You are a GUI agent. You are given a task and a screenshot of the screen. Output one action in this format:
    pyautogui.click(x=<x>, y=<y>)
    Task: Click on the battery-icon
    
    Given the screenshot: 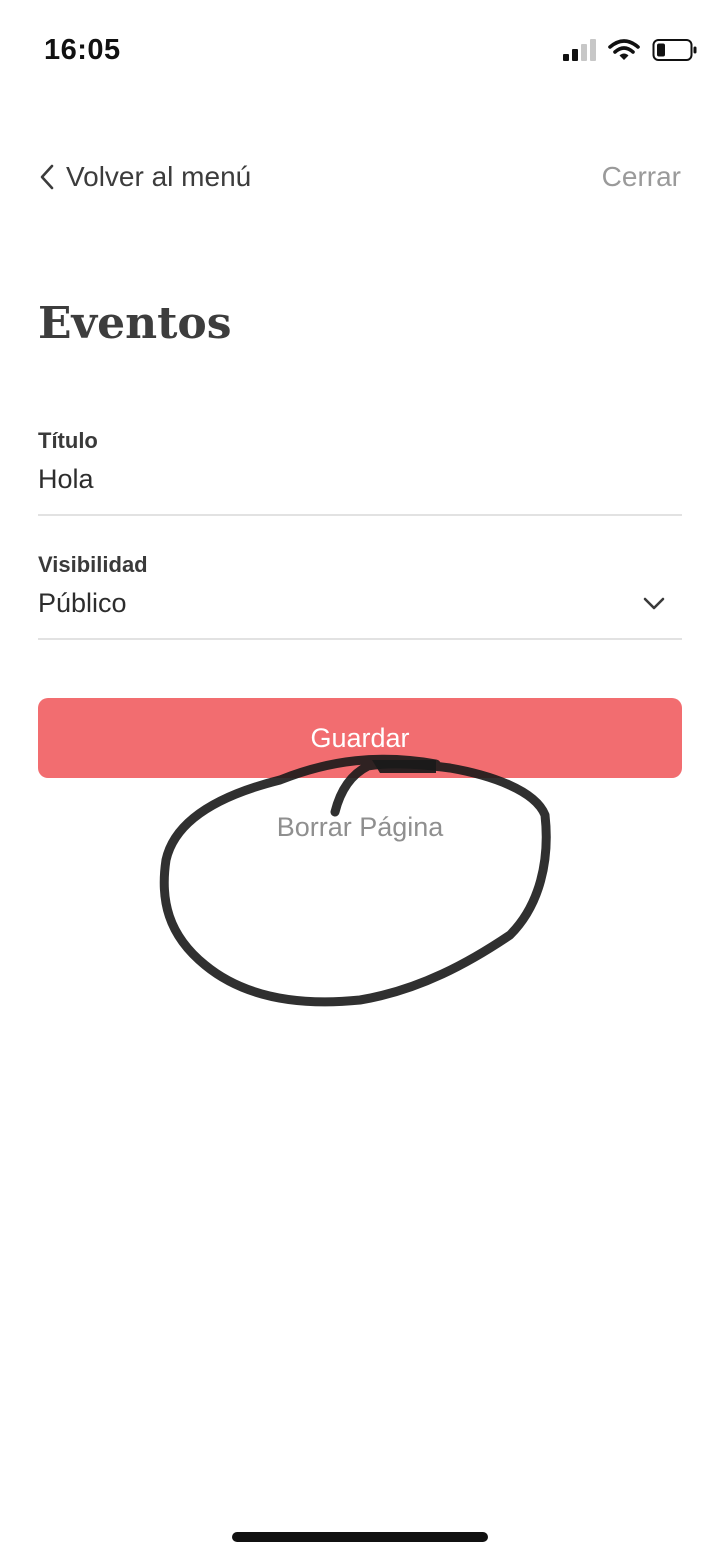 What is the action you would take?
    pyautogui.click(x=674, y=50)
    